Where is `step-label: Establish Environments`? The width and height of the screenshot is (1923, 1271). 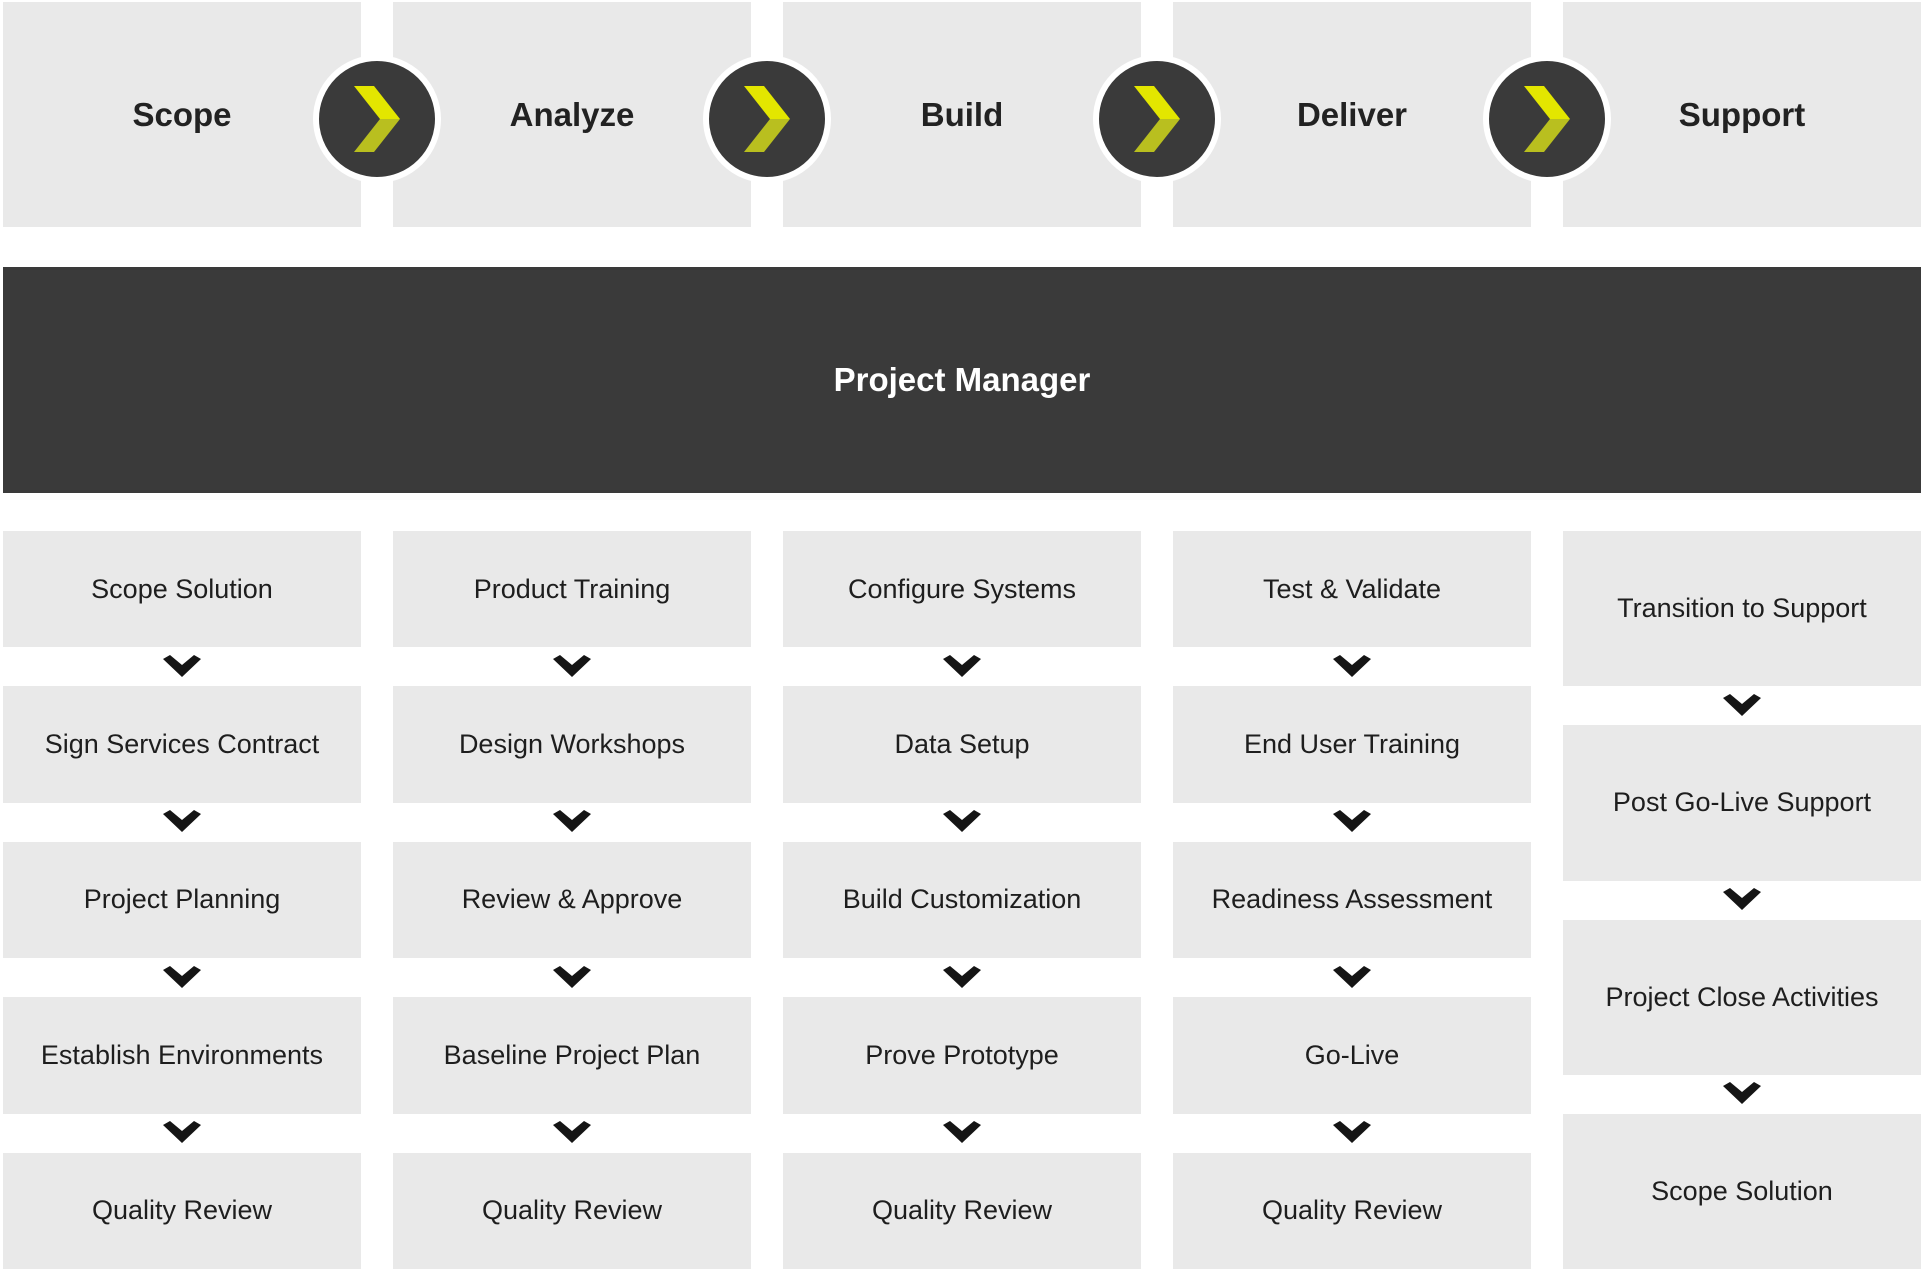 step-label: Establish Environments is located at coordinates (182, 1054).